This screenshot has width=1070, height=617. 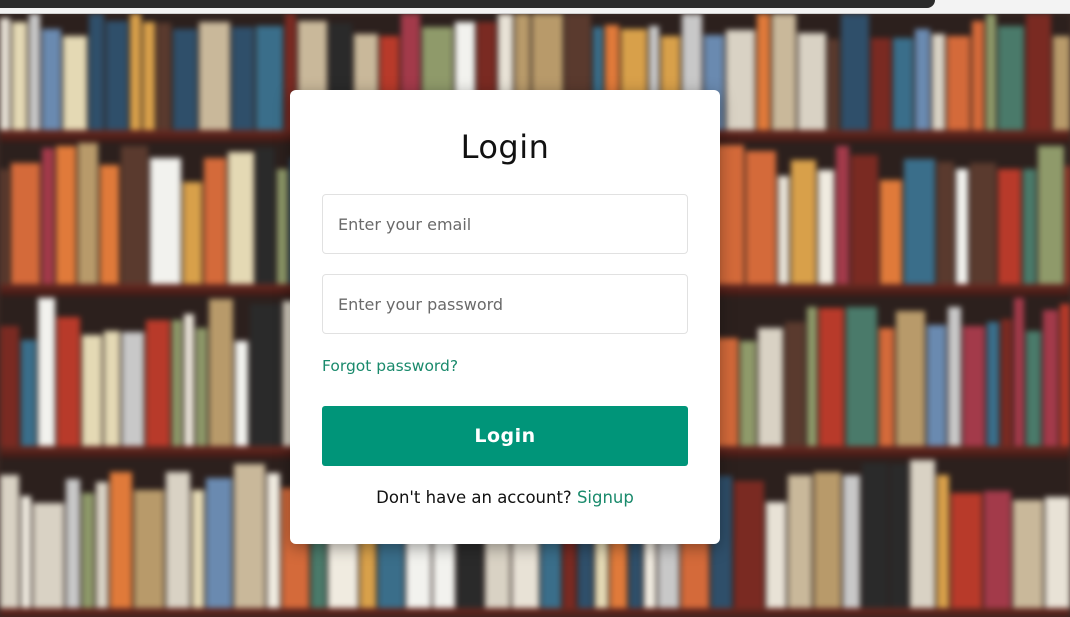 I want to click on browser-top-bar, so click(x=535, y=7).